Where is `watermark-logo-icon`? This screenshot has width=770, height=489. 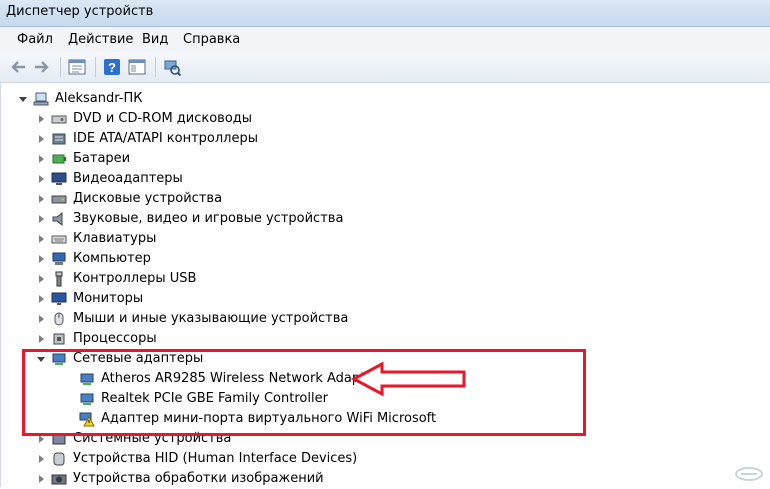
watermark-logo-icon is located at coordinates (749, 474).